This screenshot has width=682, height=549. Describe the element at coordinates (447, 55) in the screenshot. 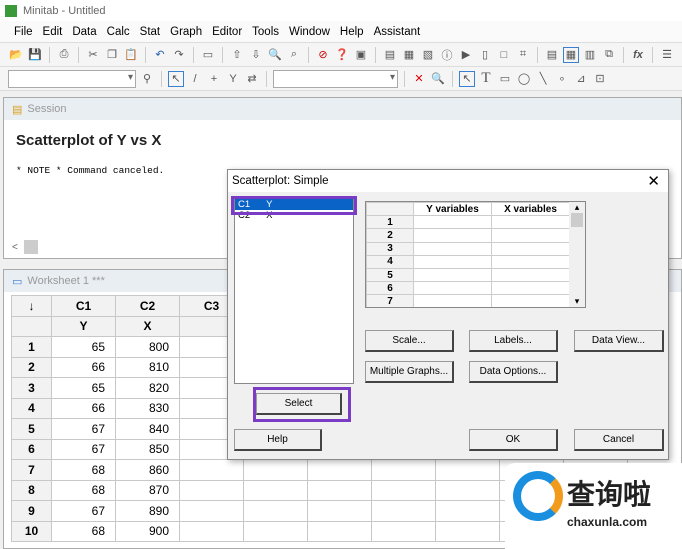

I see `info-icon: ⓘ` at that location.